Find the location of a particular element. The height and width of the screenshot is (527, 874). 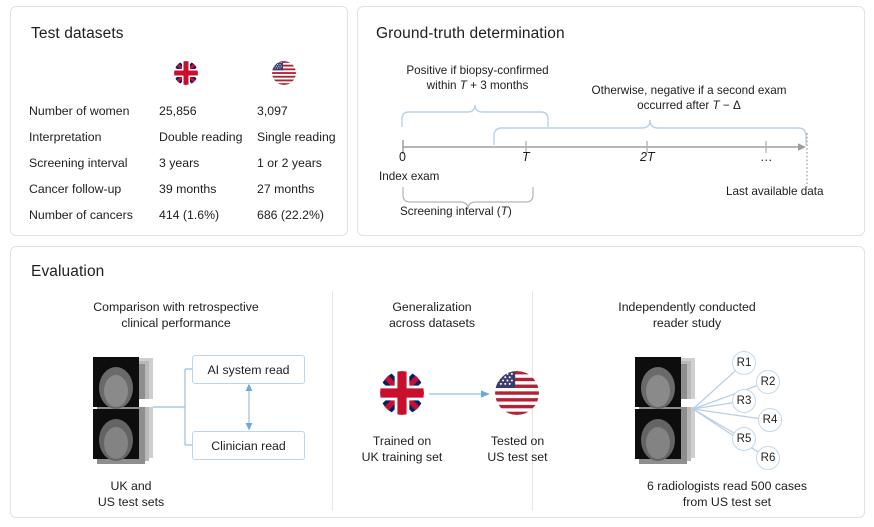

comparison-caption-line1: UK and is located at coordinates (131, 486).